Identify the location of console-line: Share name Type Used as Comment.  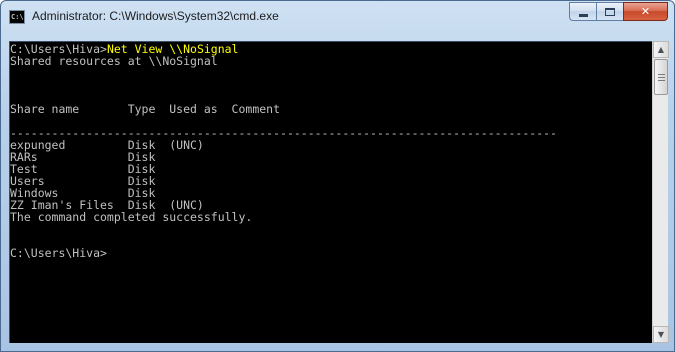
(145, 109).